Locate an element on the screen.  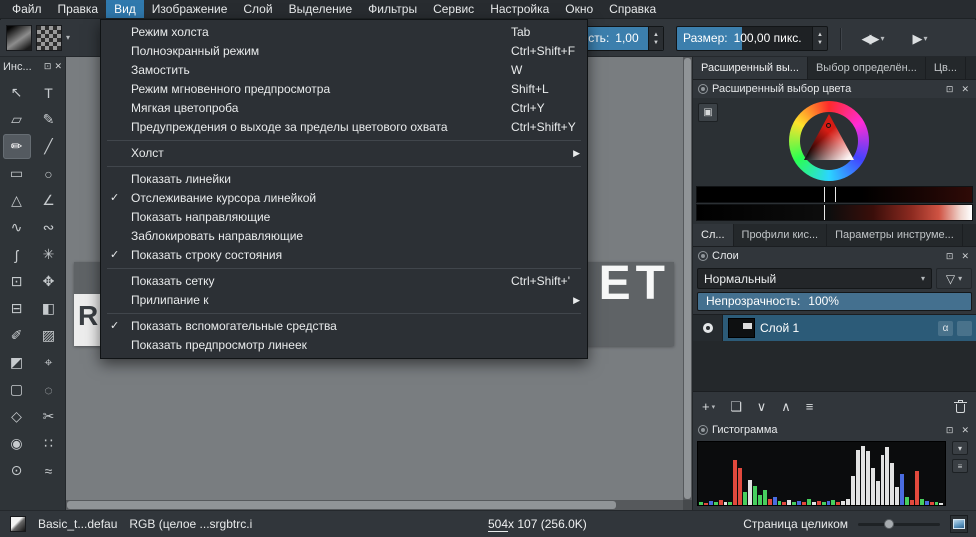
view-menu-item-11: ✓ Отслеживание курсора линейкой is located at coordinates (344, 198).